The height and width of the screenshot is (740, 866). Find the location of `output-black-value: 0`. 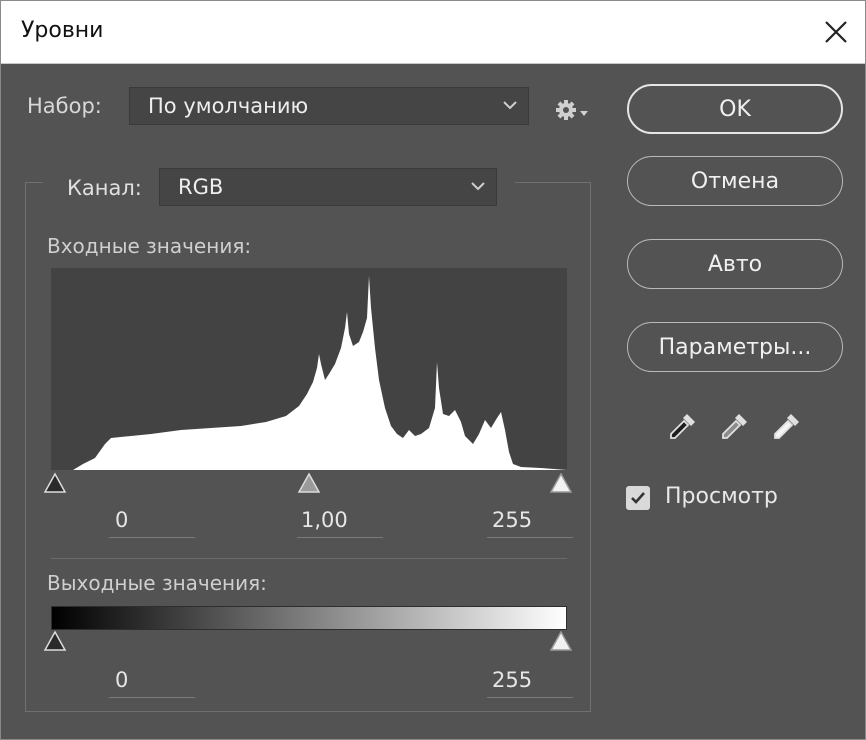

output-black-value: 0 is located at coordinates (121, 680).